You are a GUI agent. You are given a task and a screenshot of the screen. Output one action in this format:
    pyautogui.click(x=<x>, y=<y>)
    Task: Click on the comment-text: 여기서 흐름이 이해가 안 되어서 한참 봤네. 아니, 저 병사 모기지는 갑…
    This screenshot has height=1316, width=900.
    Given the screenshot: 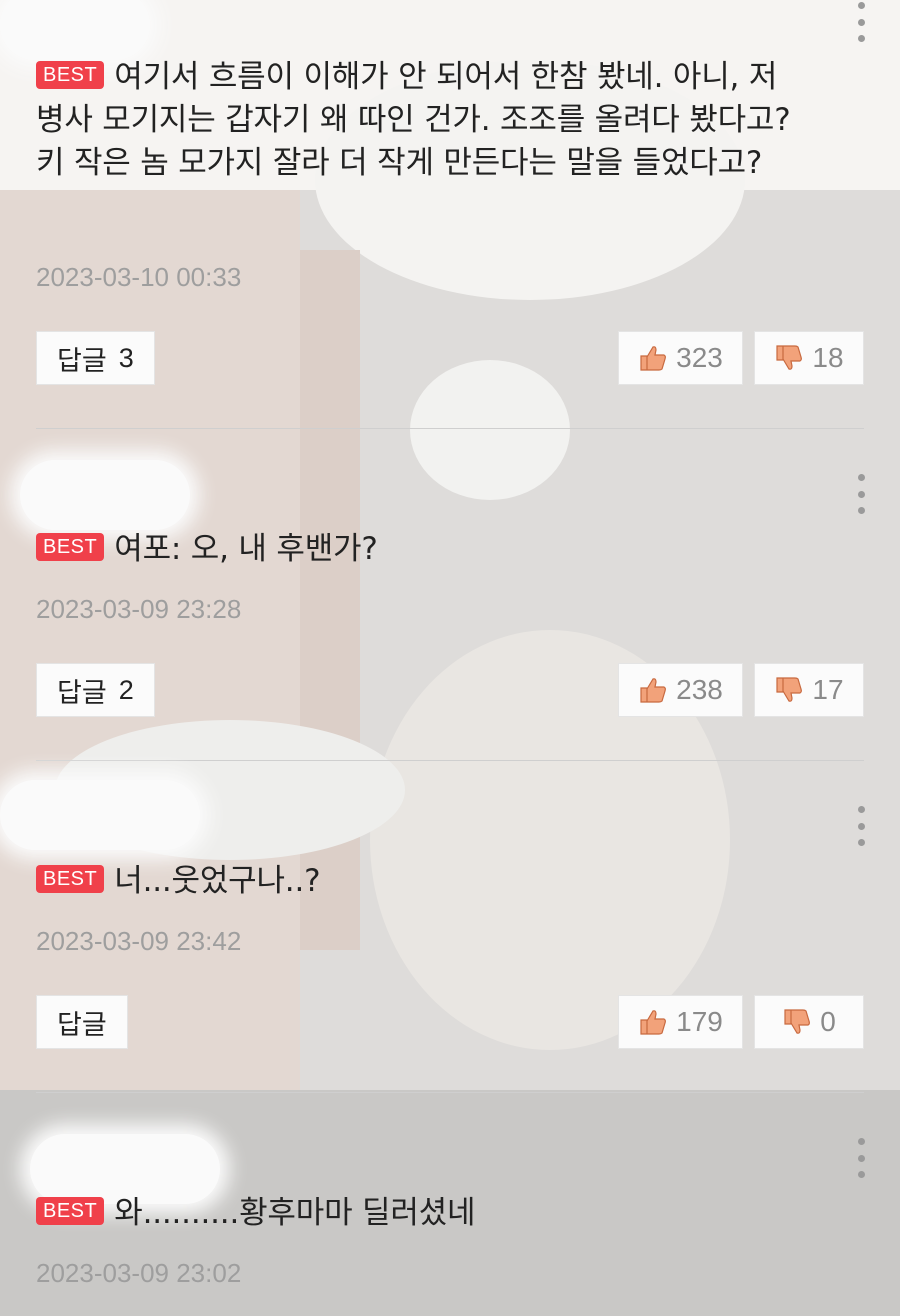 What is the action you would take?
    pyautogui.click(x=413, y=120)
    